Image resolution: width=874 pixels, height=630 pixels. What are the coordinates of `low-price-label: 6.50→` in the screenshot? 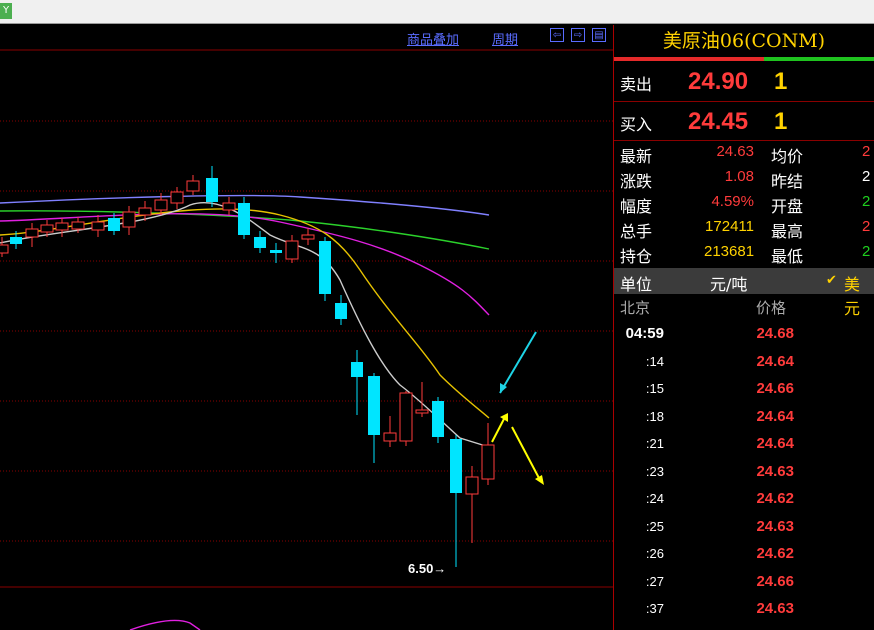 It's located at (427, 568).